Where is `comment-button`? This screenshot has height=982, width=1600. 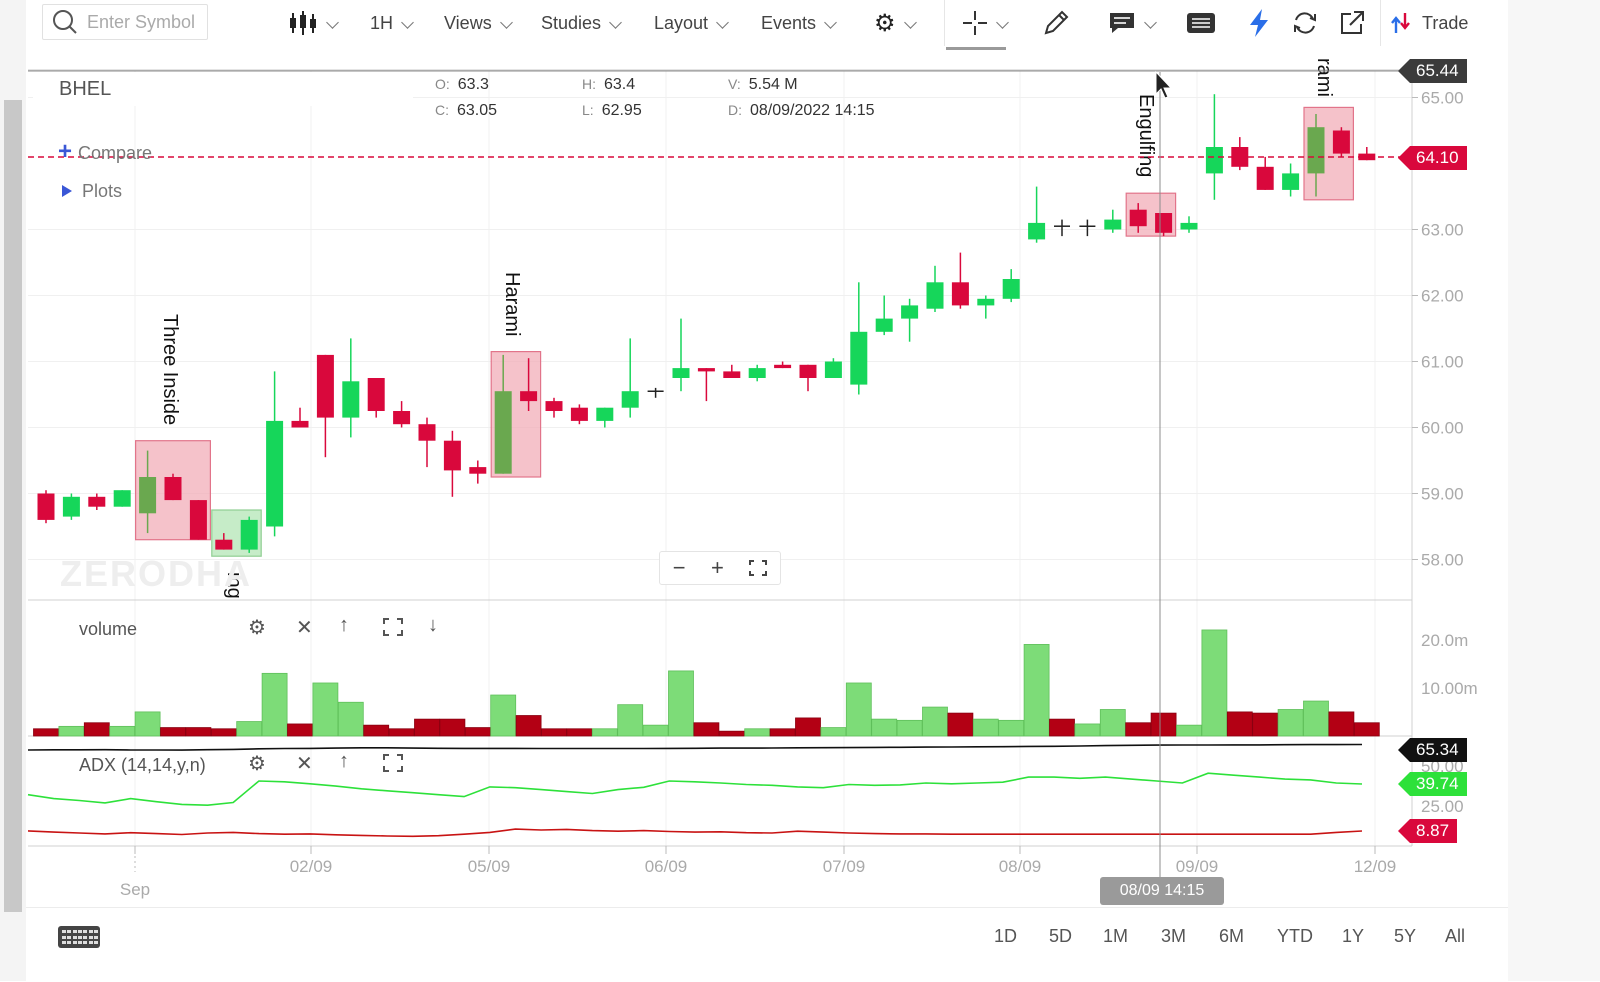 comment-button is located at coordinates (1132, 23).